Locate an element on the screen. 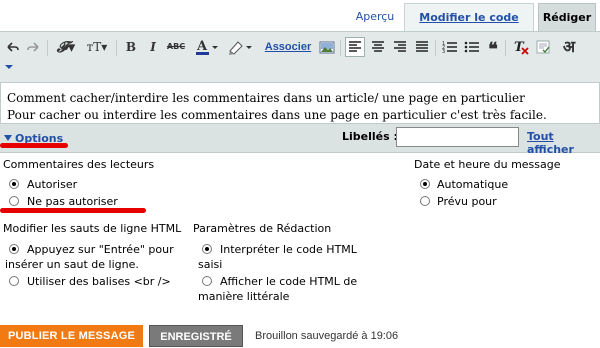  font-family-icon: 𝓕▾ is located at coordinates (66, 47).